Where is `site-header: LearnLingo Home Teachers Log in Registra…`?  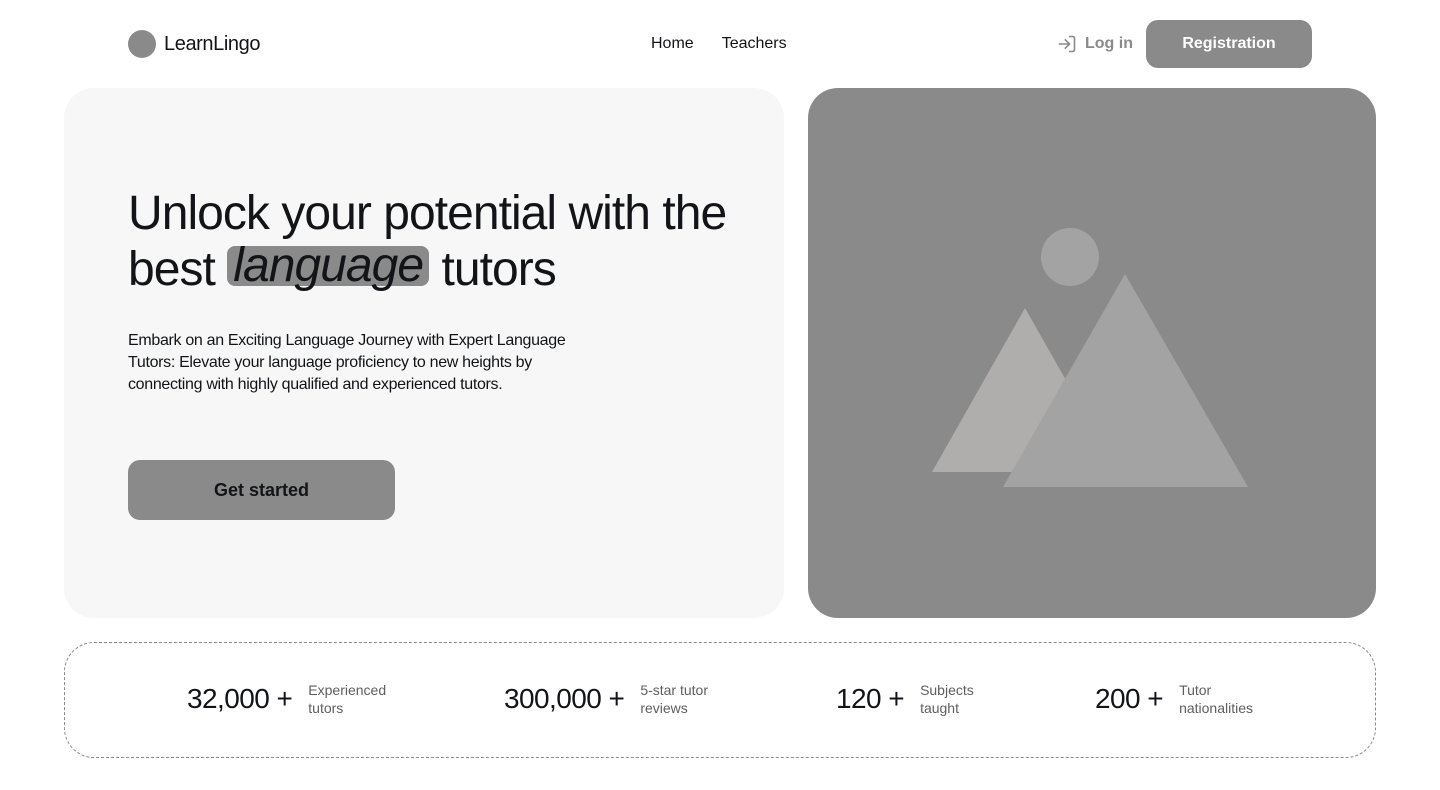 site-header: LearnLingo Home Teachers Log in Registra… is located at coordinates (720, 44).